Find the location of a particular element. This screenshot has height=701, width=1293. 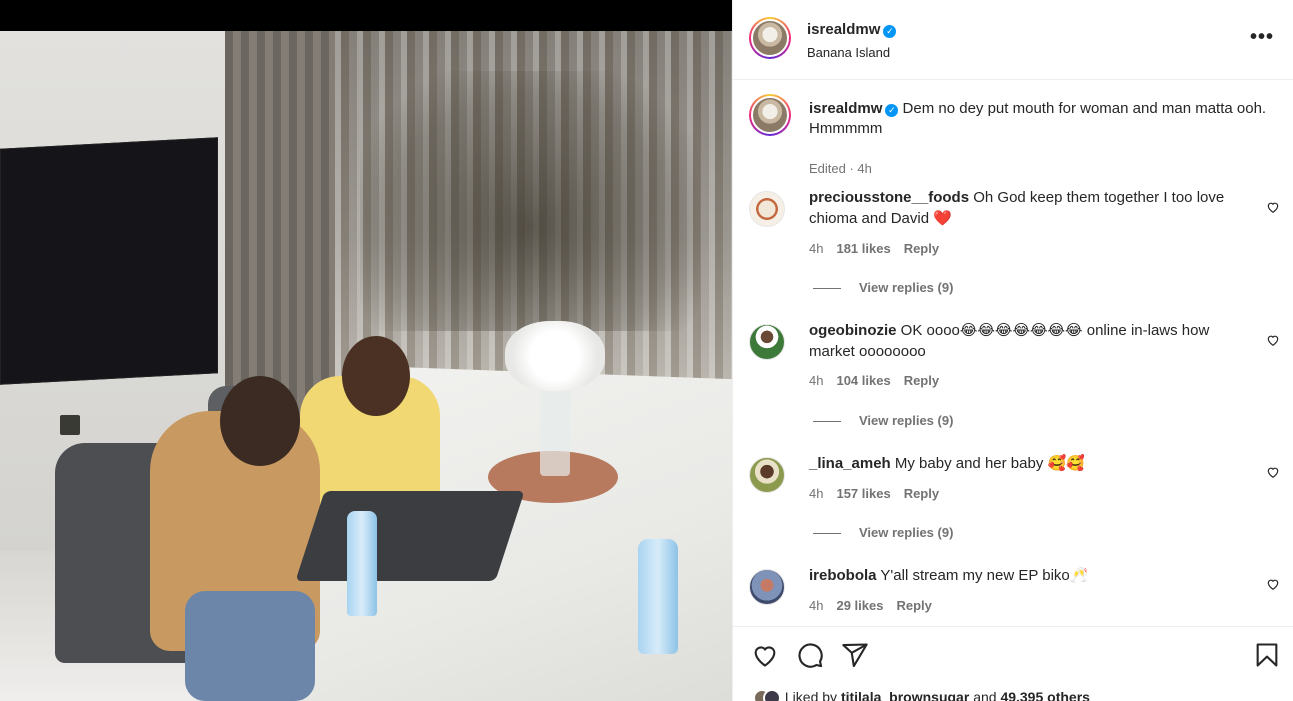

comment-text: irebobola Y'all stream my new EP biko🥂 is located at coordinates (1029, 575).